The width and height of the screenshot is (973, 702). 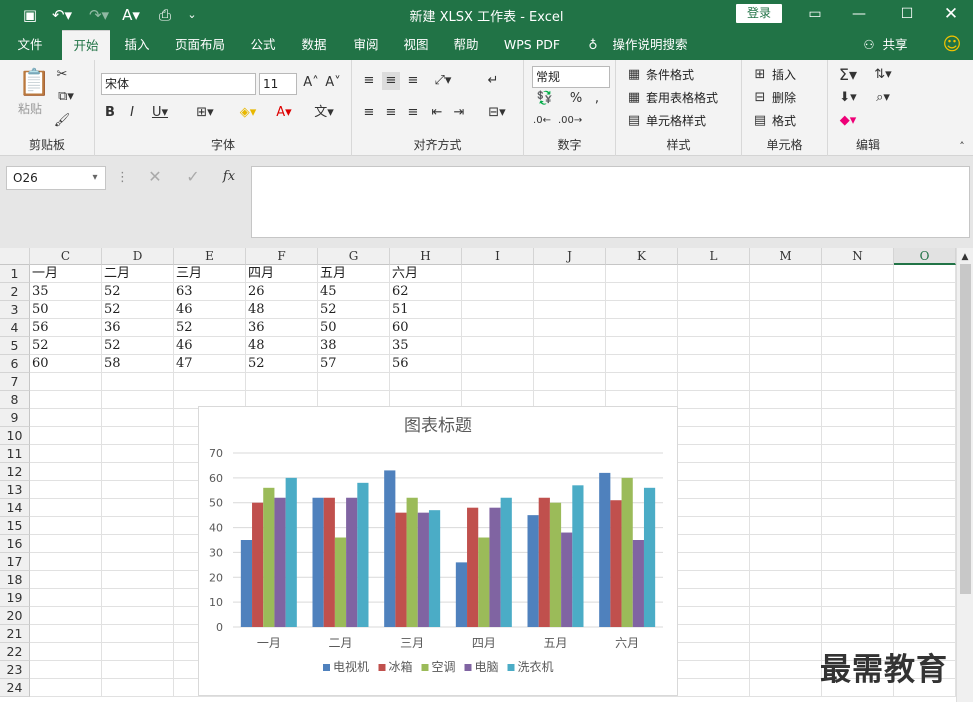 What do you see at coordinates (66, 346) in the screenshot?
I see `cell: 52` at bounding box center [66, 346].